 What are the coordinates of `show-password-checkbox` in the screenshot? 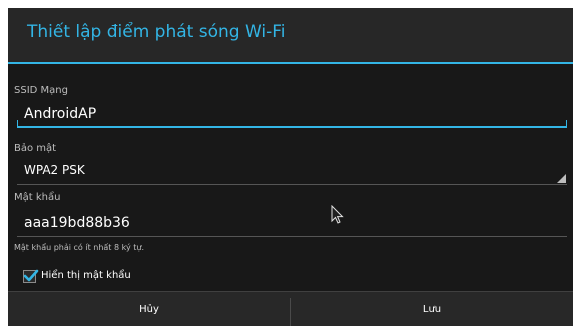 It's located at (31, 276).